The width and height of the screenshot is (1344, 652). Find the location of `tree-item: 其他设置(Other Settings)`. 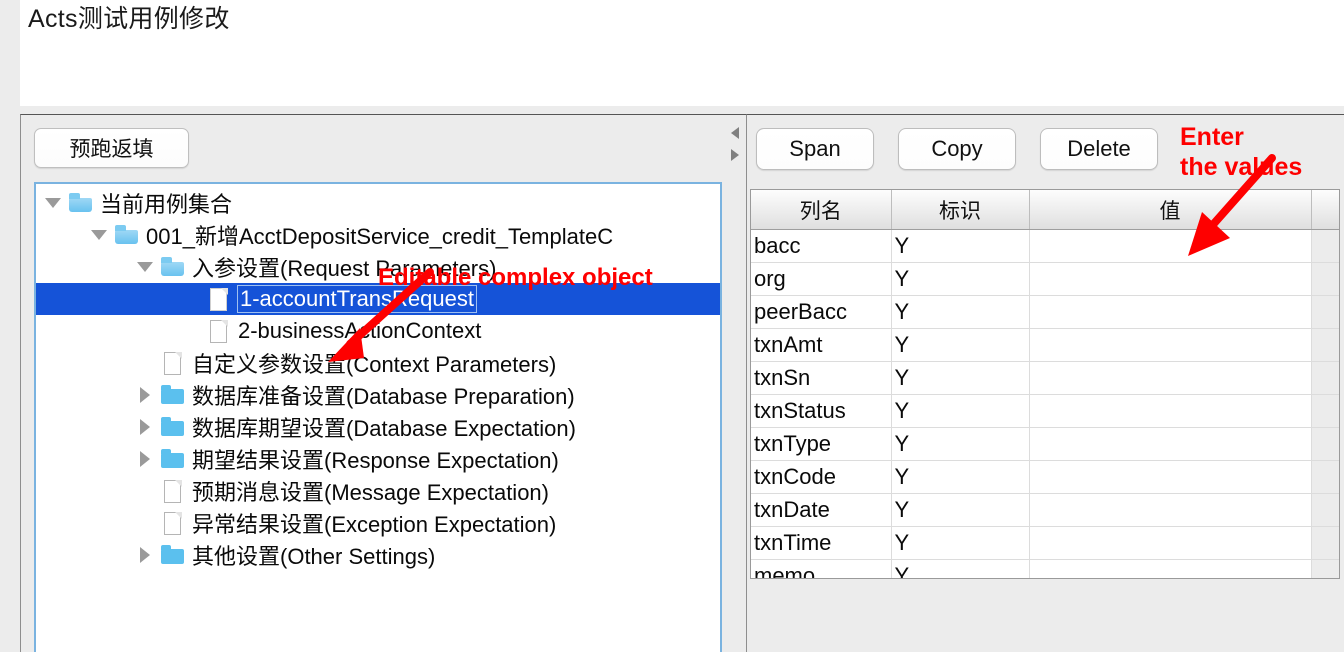

tree-item: 其他设置(Other Settings) is located at coordinates (378, 555).